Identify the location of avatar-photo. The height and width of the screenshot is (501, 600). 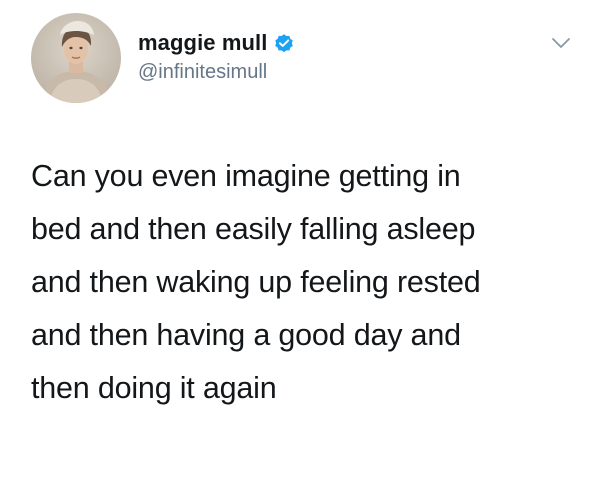
(76, 58).